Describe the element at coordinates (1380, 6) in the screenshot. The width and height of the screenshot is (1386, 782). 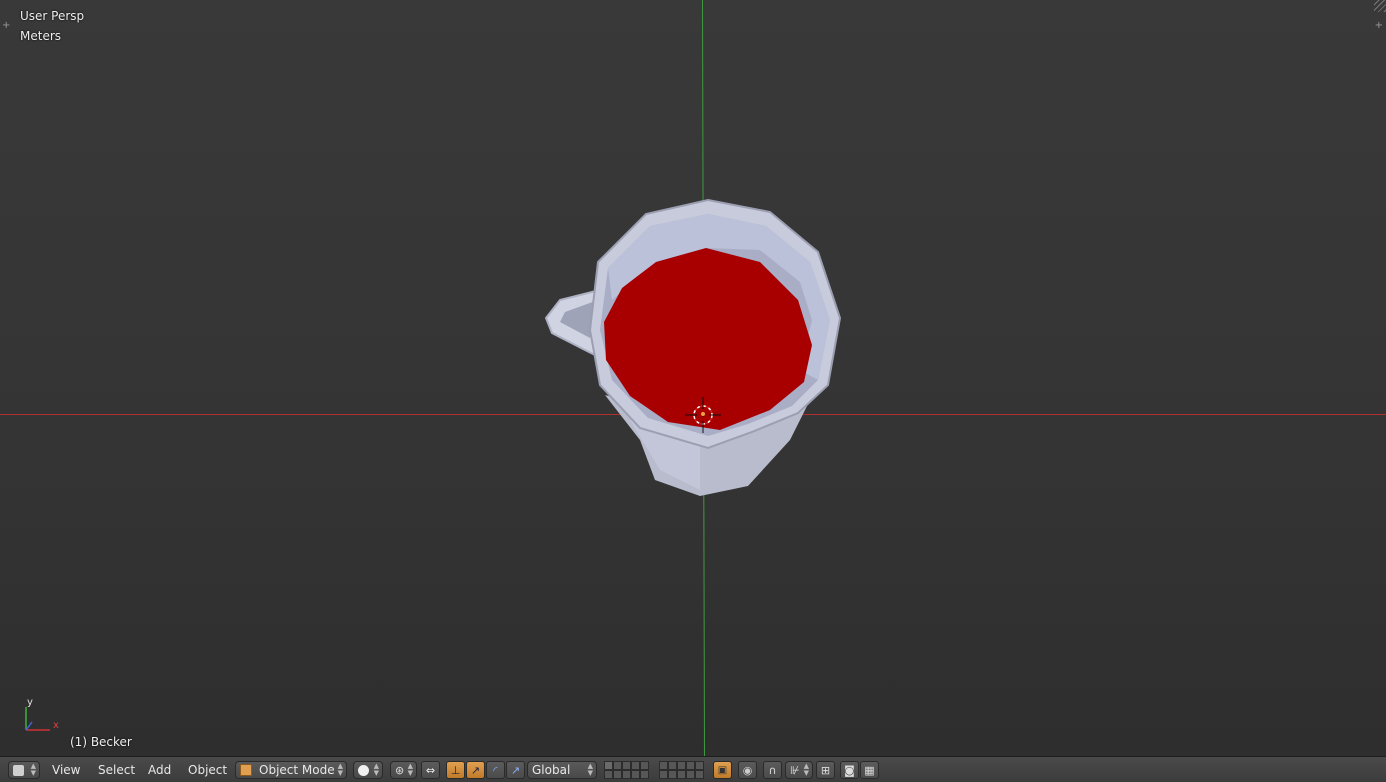
I see `area-corner-handle` at that location.